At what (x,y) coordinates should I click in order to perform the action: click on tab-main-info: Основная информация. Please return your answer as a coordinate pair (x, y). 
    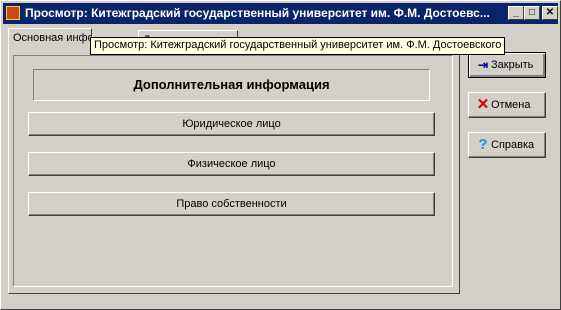
    Looking at the image, I should click on (50, 40).